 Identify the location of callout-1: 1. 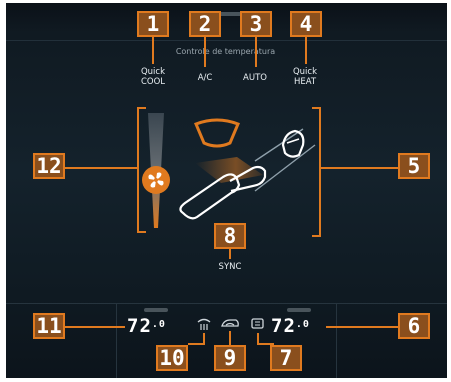
(153, 24).